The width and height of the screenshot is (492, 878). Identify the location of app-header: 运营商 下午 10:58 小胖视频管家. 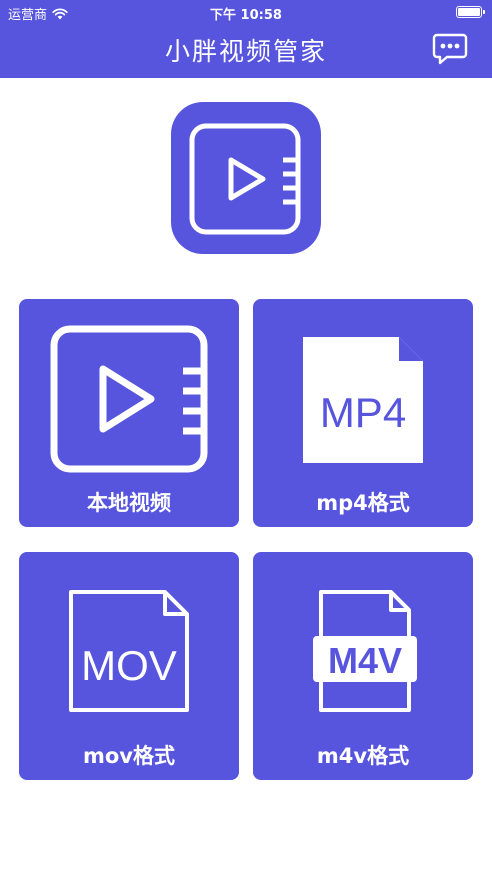
(246, 39).